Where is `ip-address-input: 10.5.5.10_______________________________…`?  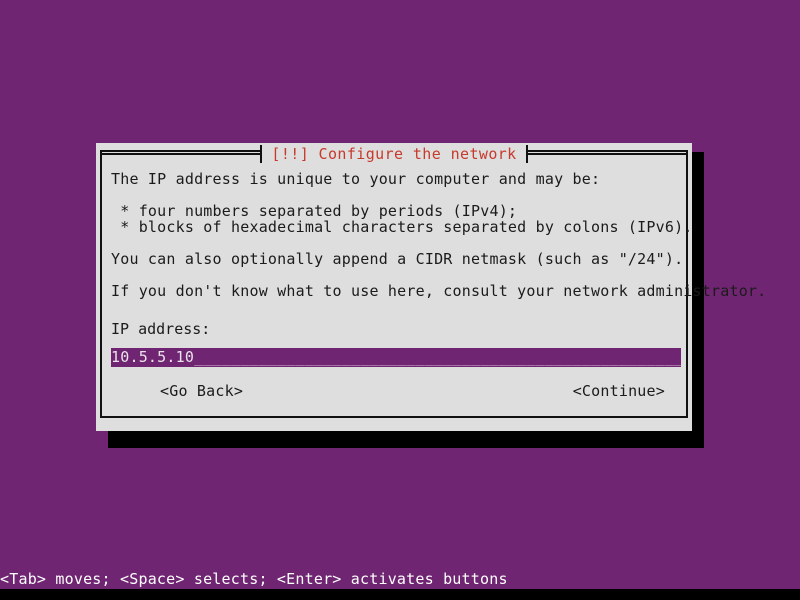
ip-address-input: 10.5.5.10_______________________________… is located at coordinates (396, 357).